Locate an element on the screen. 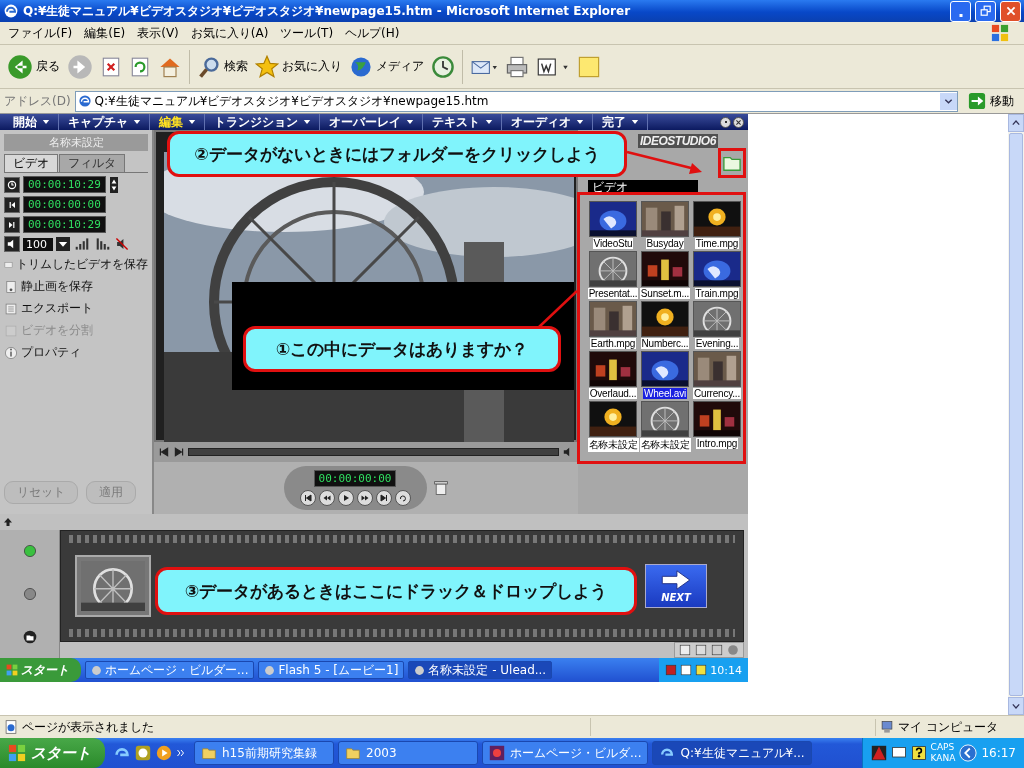 The image size is (1024, 768). clip-thumbnail: Earth.mpg is located at coordinates (613, 325).